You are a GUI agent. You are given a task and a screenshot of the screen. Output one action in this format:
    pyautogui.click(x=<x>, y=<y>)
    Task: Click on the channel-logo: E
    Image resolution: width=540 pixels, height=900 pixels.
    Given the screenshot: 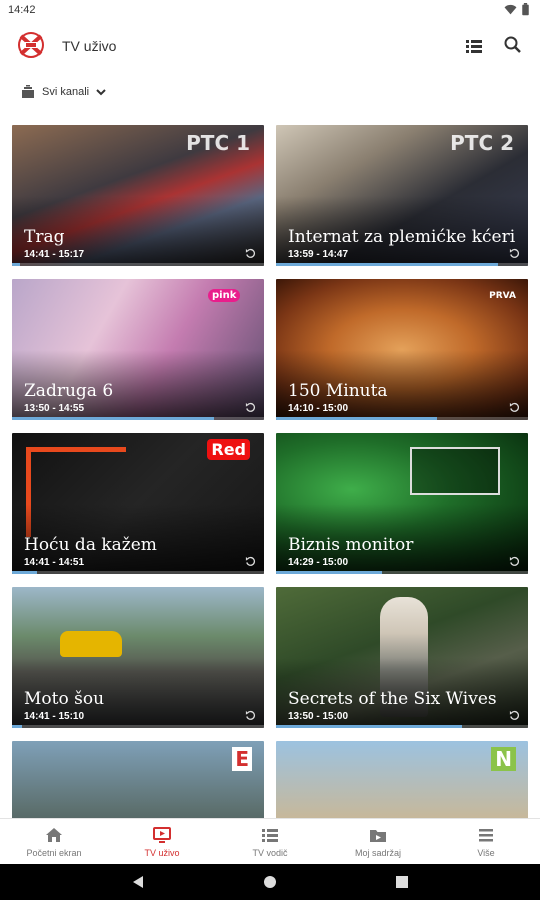 What is the action you would take?
    pyautogui.click(x=242, y=759)
    